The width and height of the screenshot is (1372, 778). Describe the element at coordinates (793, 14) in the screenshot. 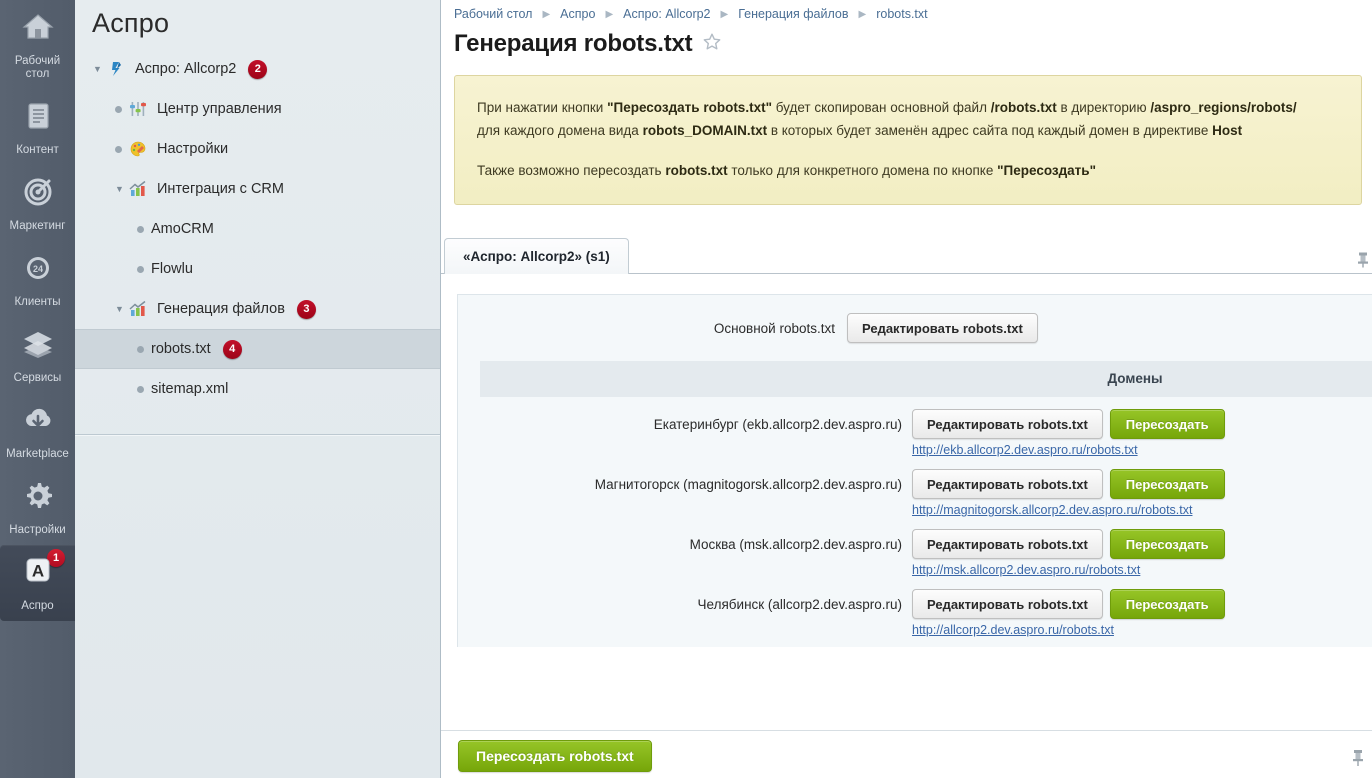

I see `breadcrumb-item-3: Генерация файлов` at that location.